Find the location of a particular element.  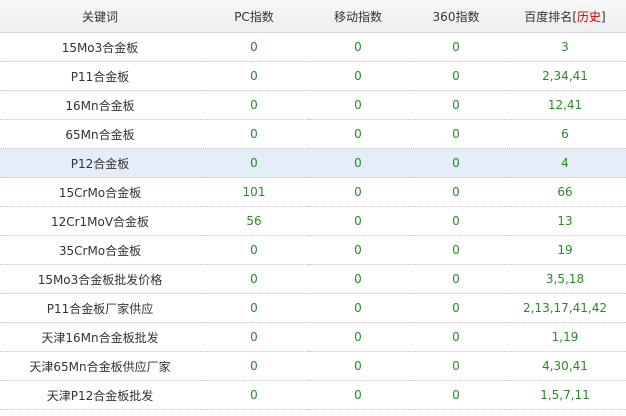

table-row: 15Mo3合金板批发价格 0 0 0 3,5,18 is located at coordinates (313, 279).